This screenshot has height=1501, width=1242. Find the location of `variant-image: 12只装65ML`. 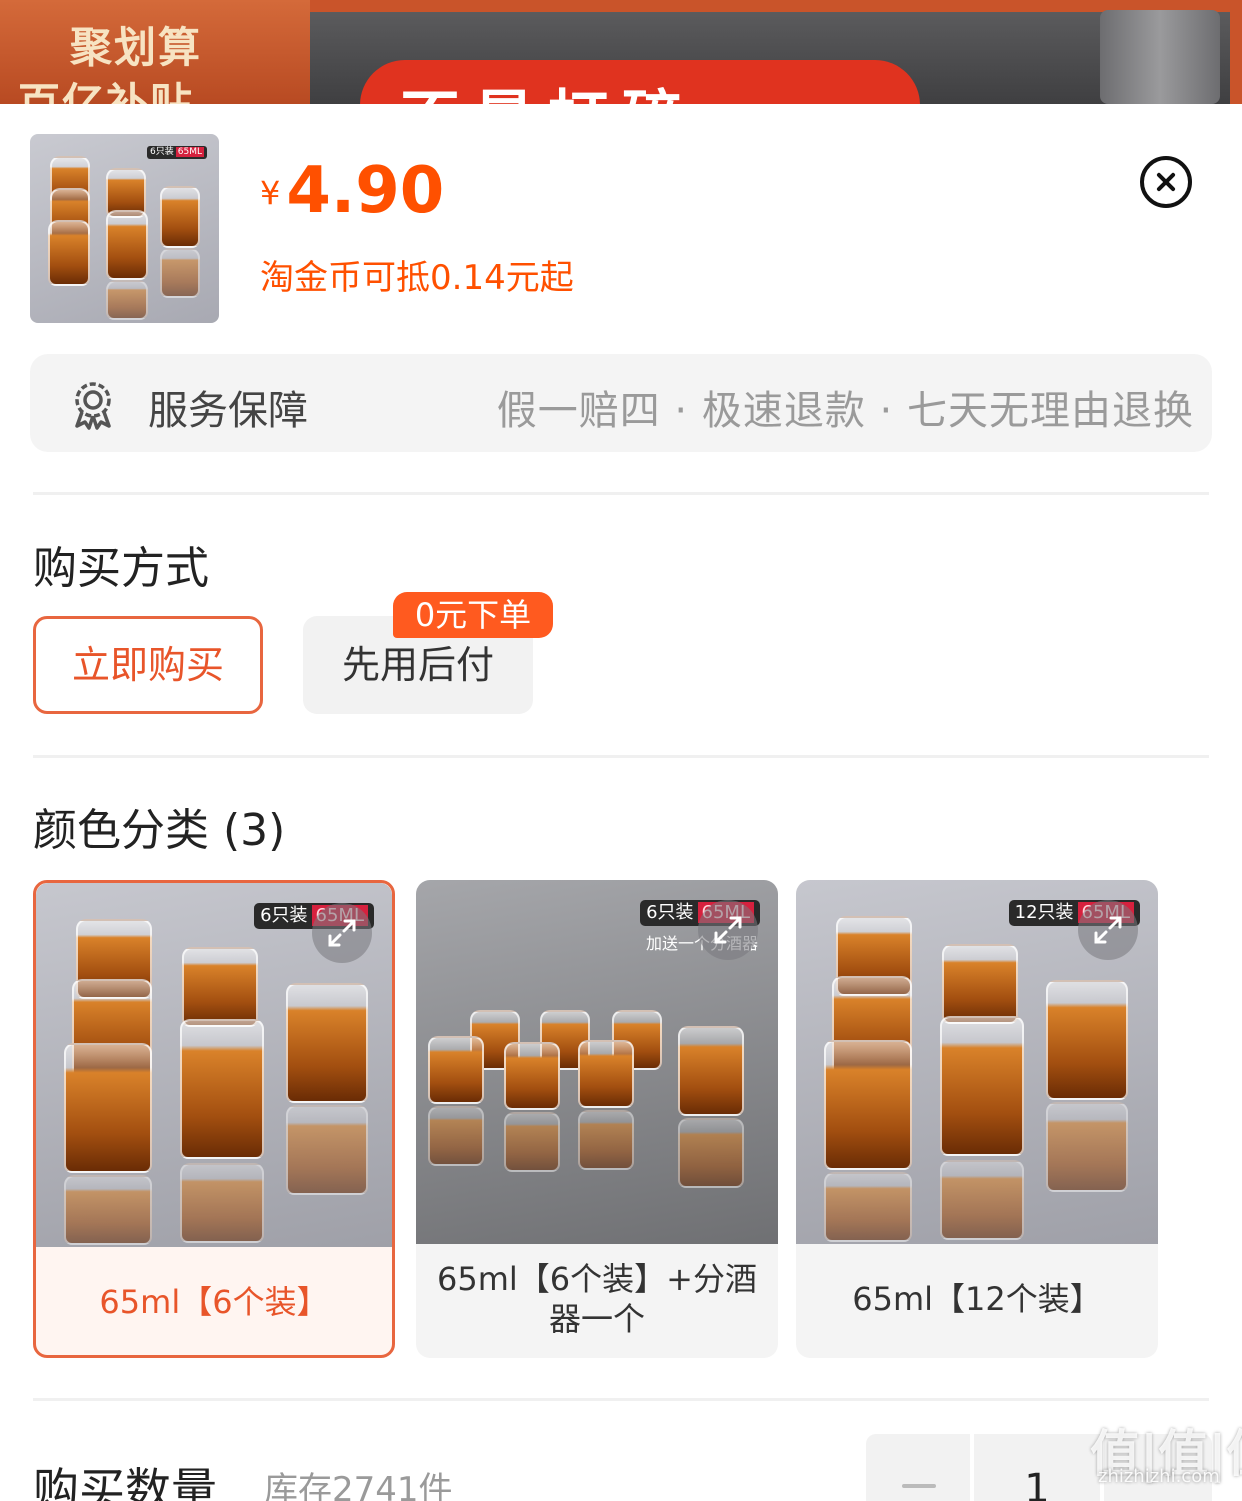

variant-image: 12只装65ML is located at coordinates (977, 1062).